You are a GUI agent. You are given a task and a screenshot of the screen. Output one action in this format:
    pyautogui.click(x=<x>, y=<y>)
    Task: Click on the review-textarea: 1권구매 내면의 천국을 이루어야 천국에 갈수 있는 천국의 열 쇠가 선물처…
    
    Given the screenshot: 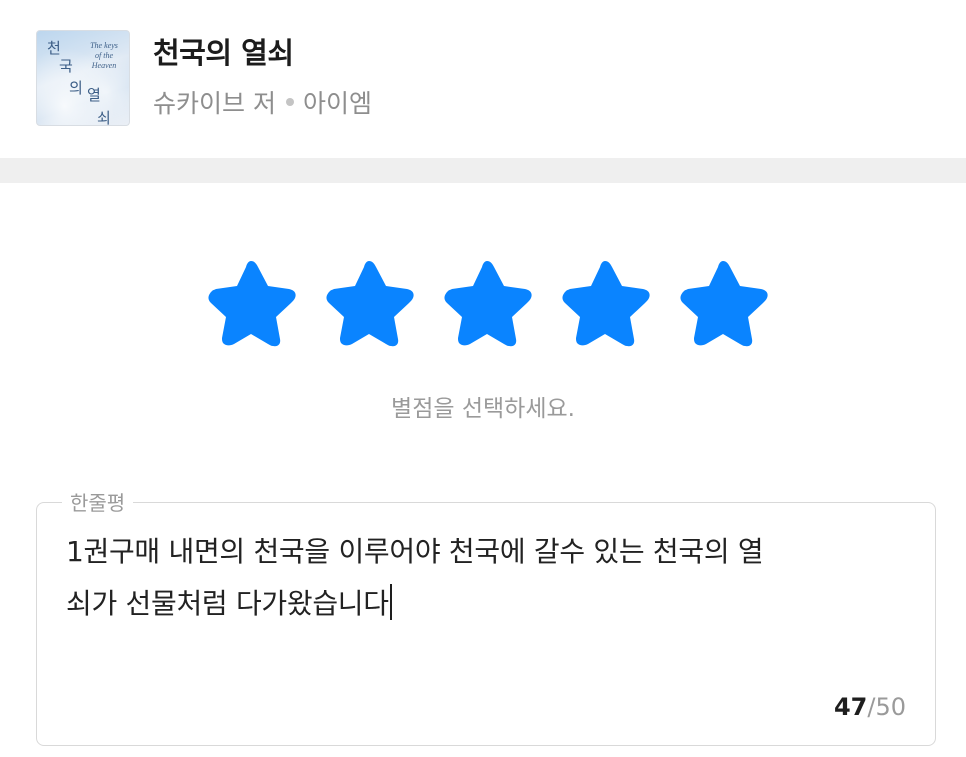 What is the action you would take?
    pyautogui.click(x=486, y=578)
    